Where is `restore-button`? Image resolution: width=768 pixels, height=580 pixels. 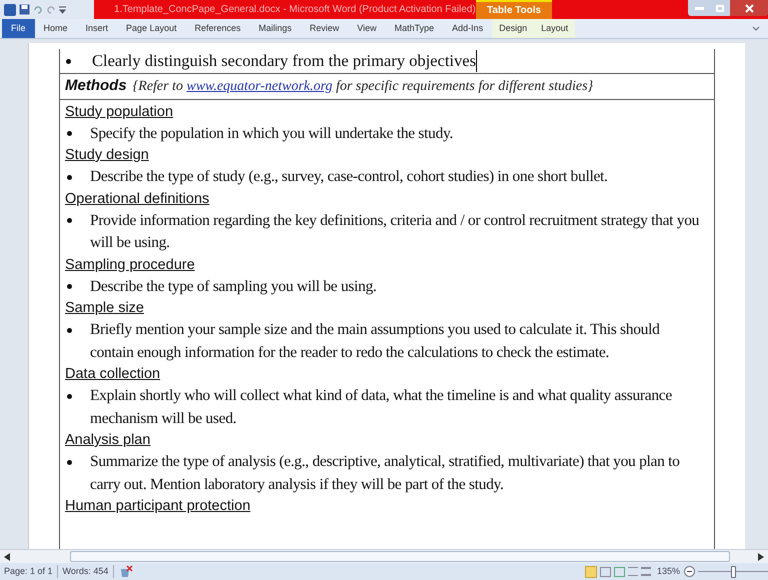
restore-button is located at coordinates (720, 8).